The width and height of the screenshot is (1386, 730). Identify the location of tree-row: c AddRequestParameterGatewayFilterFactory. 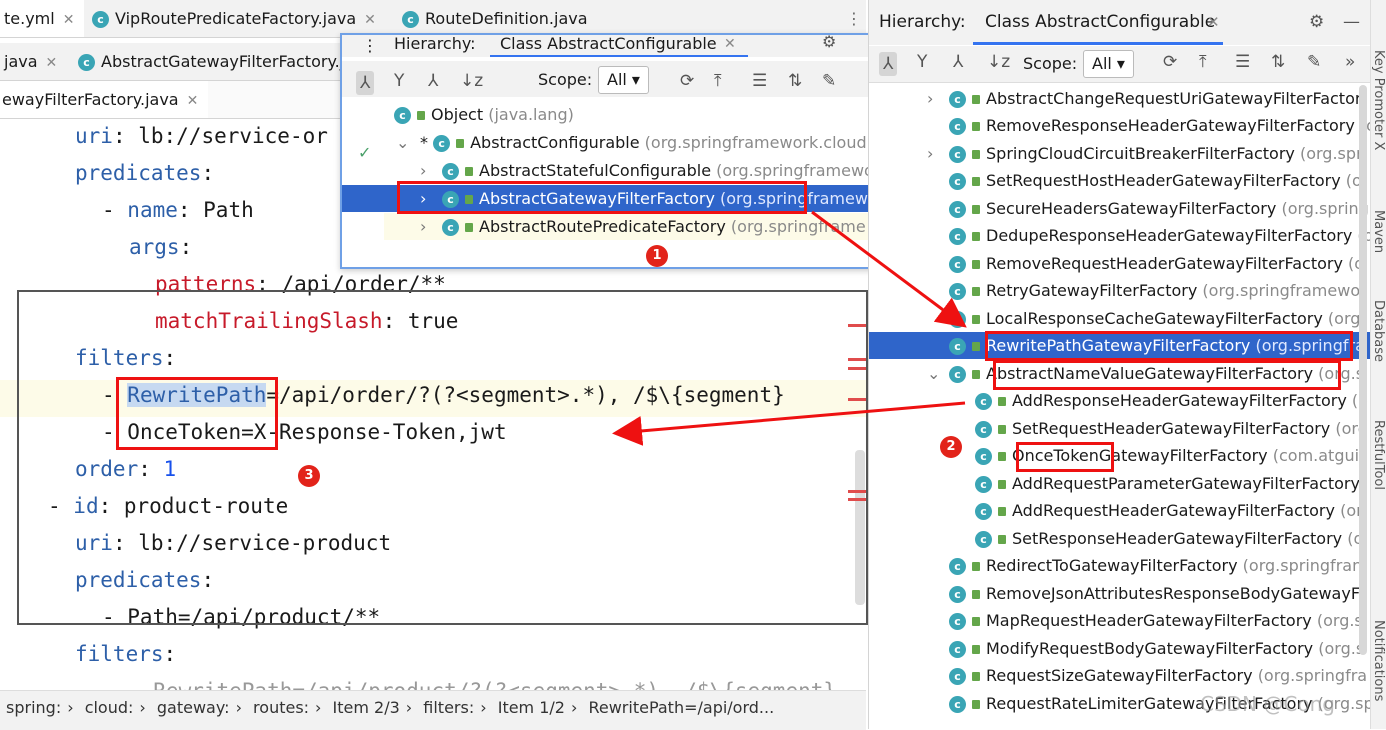
(1120, 483).